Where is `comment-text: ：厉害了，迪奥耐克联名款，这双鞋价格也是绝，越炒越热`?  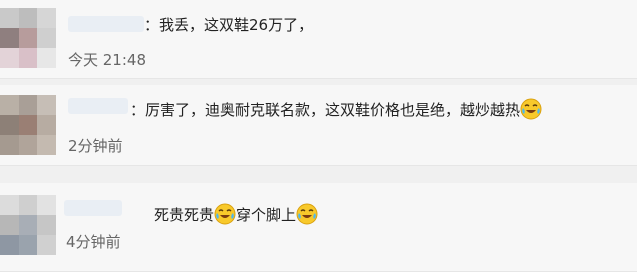 comment-text: ：厉害了，迪奥耐克联名款，这双鞋价格也是绝，越炒越热 is located at coordinates (336, 109).